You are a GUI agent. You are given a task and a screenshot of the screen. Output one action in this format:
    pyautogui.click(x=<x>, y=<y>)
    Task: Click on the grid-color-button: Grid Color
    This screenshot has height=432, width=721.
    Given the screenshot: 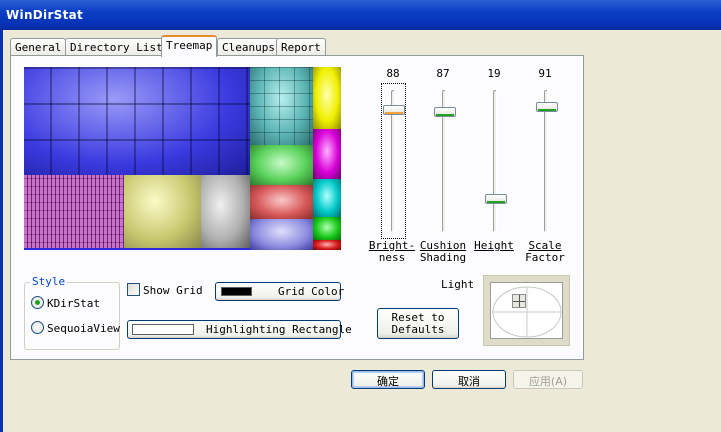 What is the action you would take?
    pyautogui.click(x=280, y=291)
    